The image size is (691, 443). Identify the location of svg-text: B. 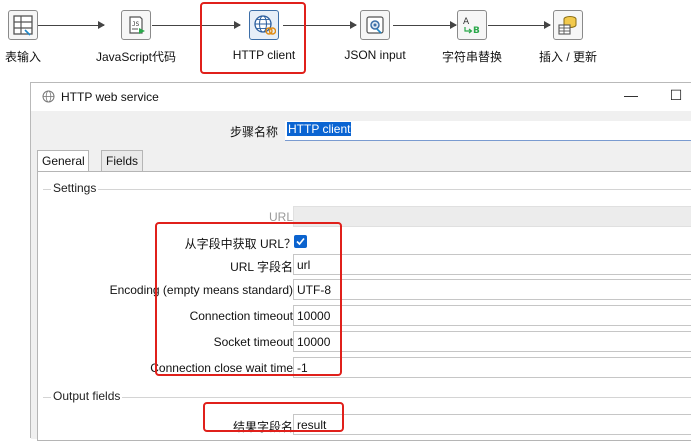
(476, 31).